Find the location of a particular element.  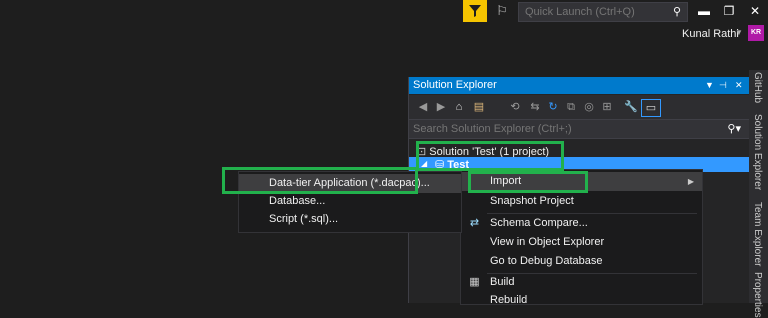

filter-button is located at coordinates (475, 11).